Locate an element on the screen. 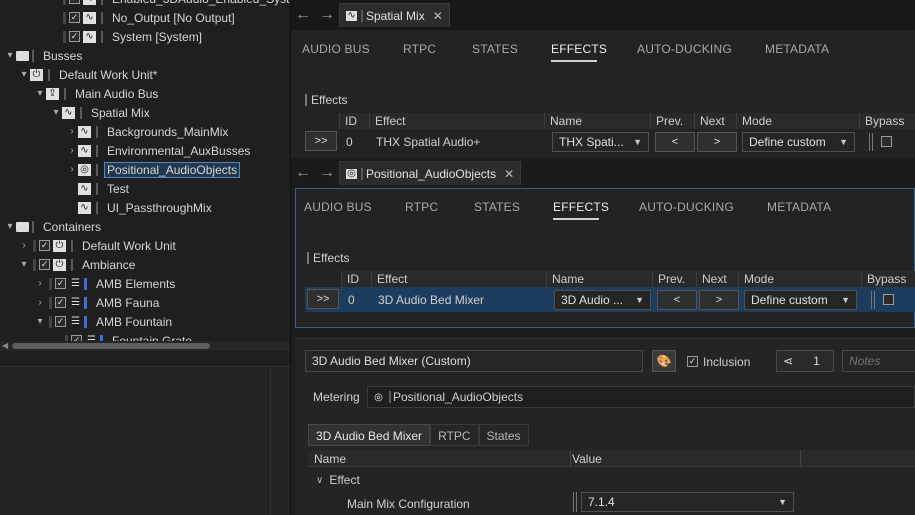 This screenshot has width=915, height=515. references-count: 1 is located at coordinates (816, 361).